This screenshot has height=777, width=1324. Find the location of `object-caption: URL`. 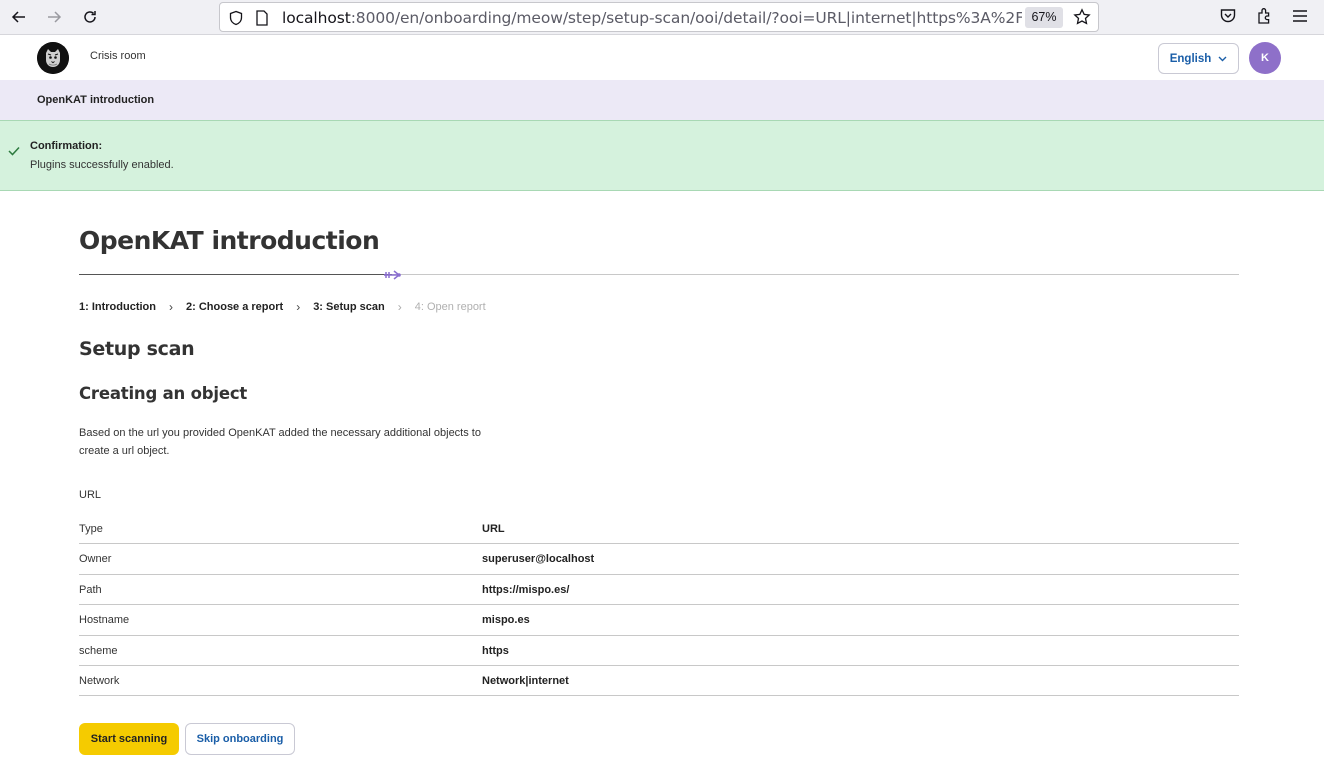

object-caption: URL is located at coordinates (90, 495).